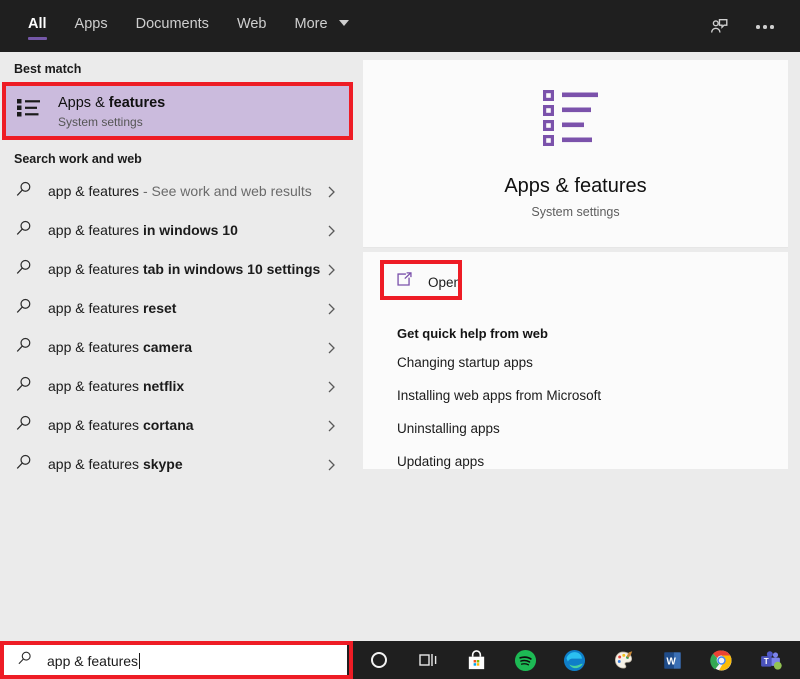 The width and height of the screenshot is (800, 679). I want to click on cortana-icon, so click(378, 660).